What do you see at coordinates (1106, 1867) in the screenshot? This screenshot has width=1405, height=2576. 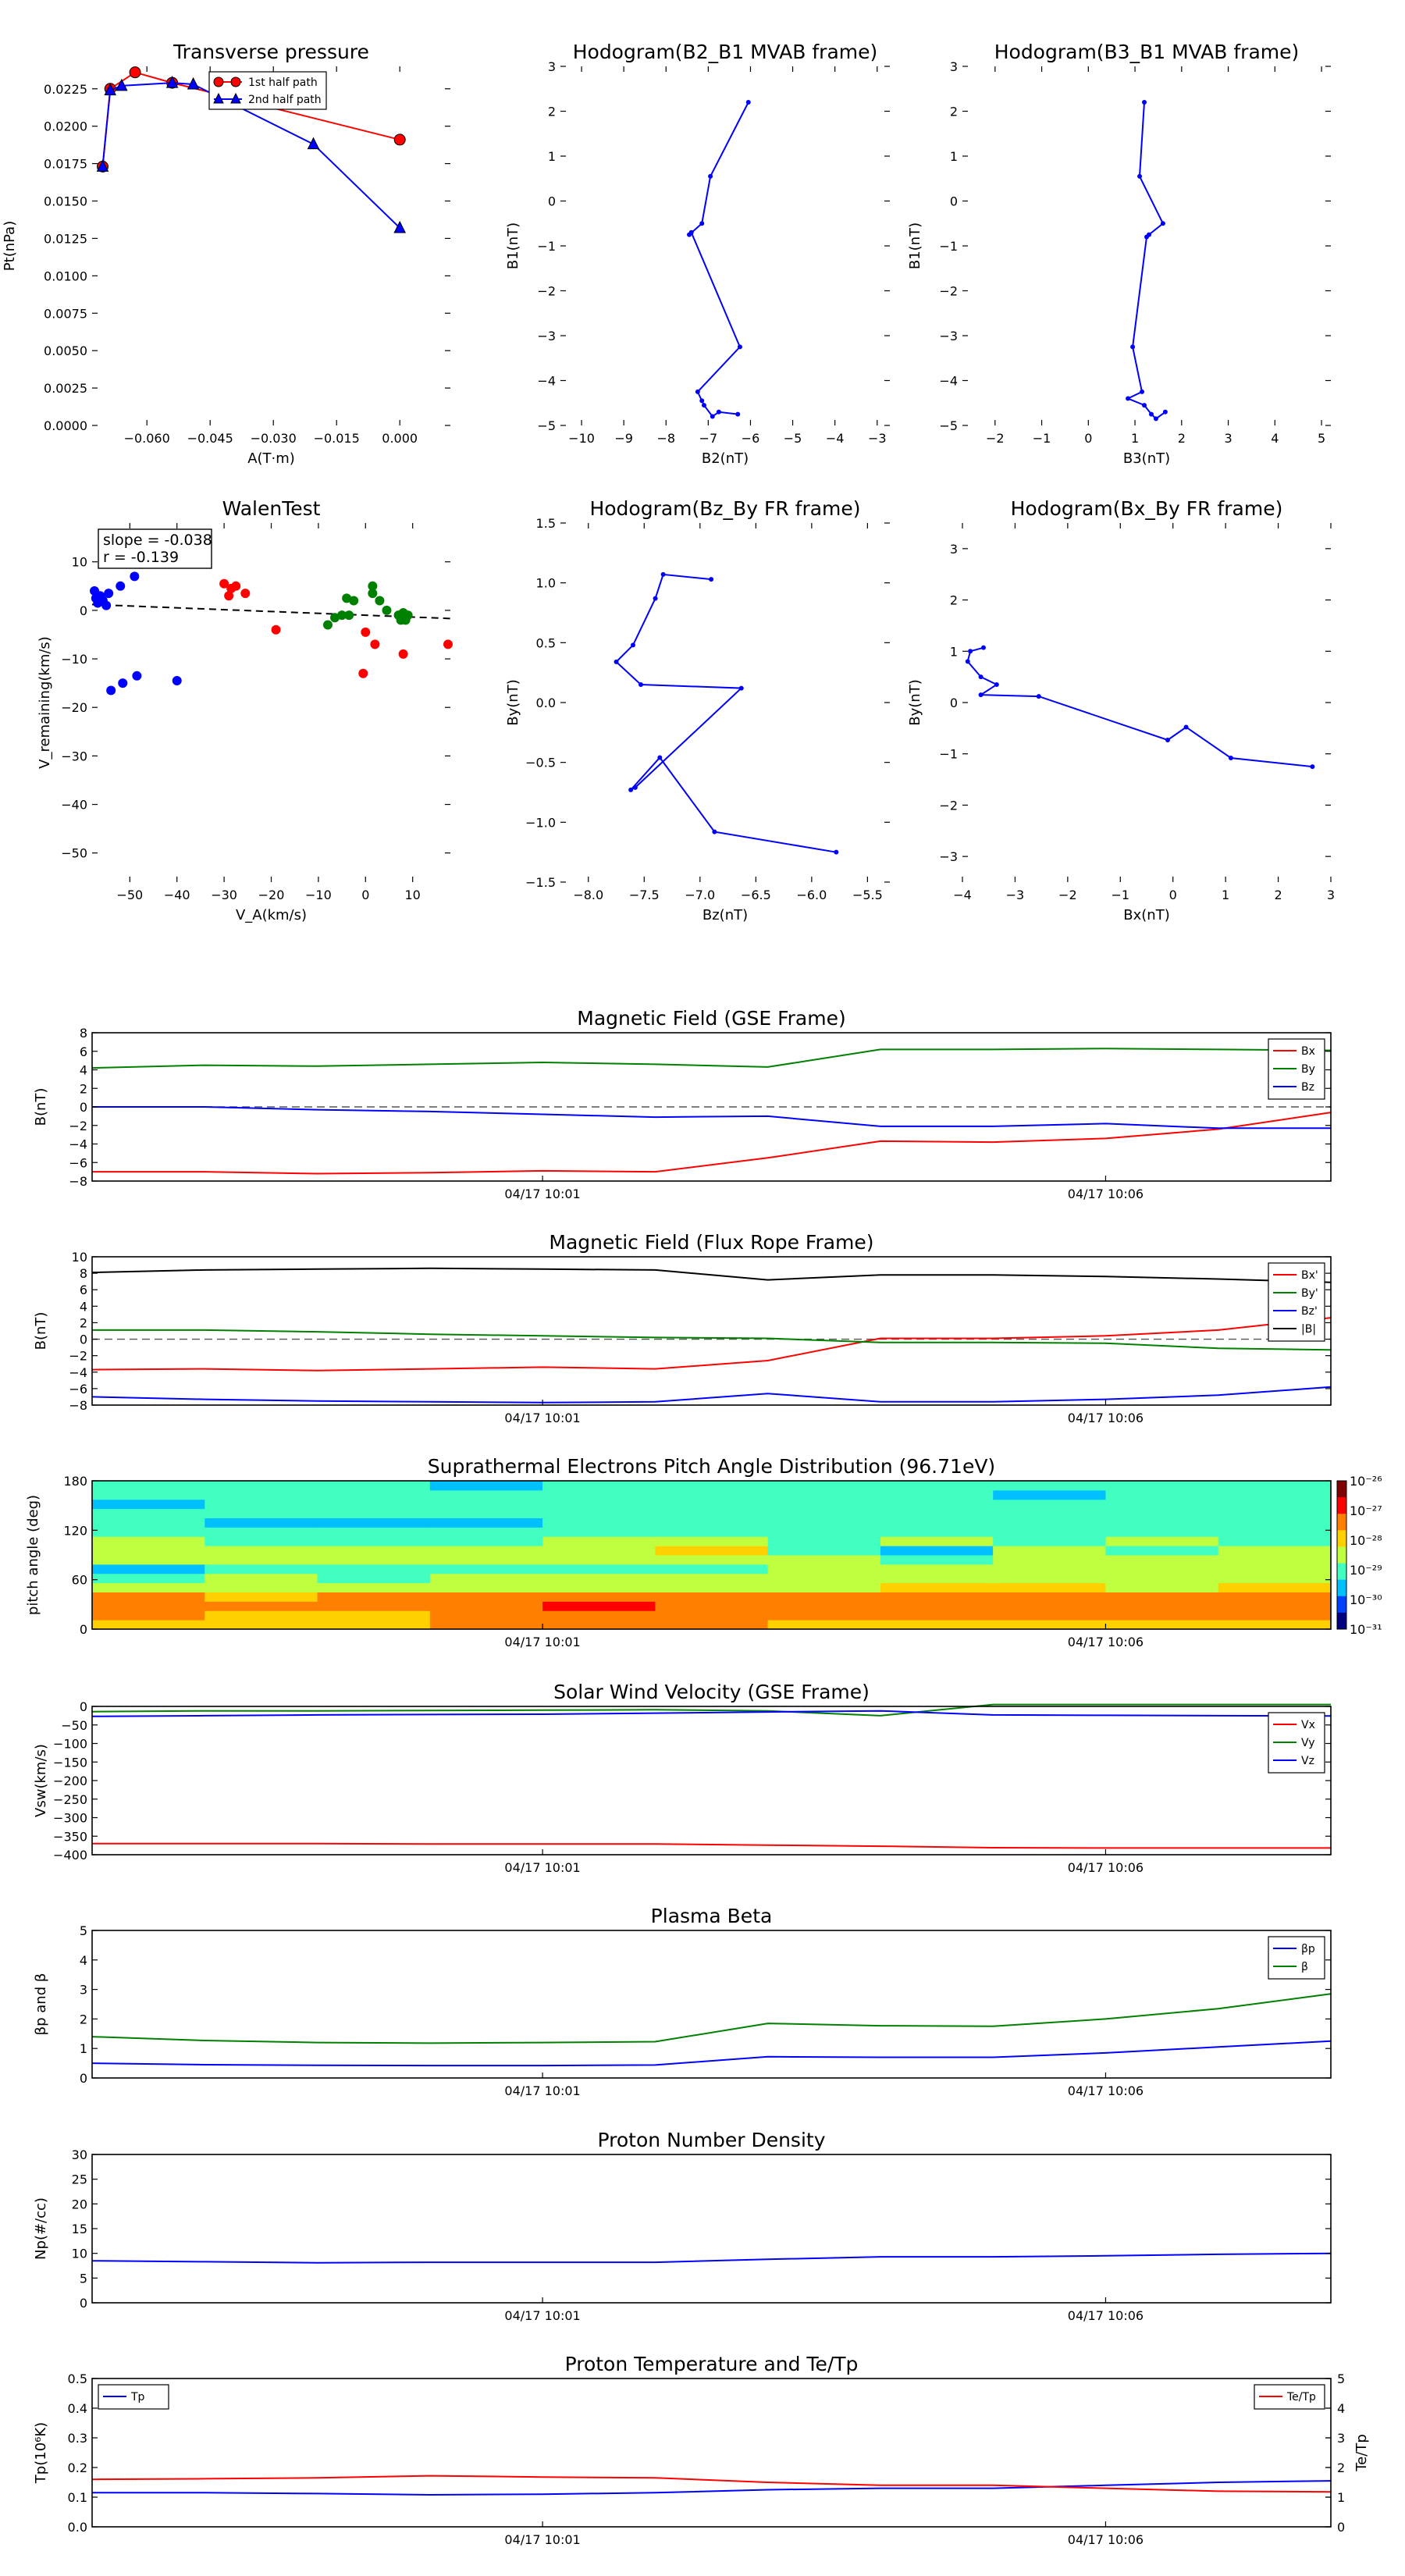 I see `x-tick-label: 04/17 10:06` at bounding box center [1106, 1867].